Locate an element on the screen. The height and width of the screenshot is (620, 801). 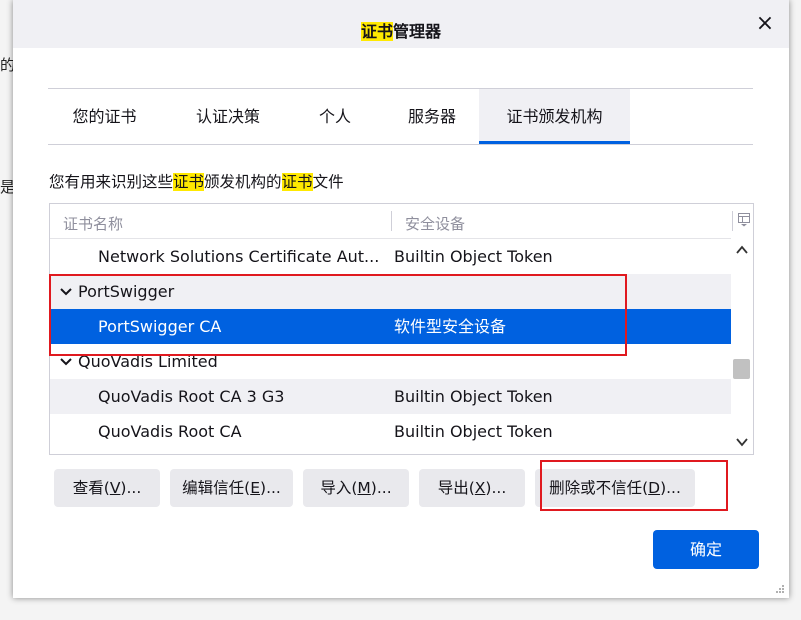
tab-bar: 您的证书 认证决策 个人 服务器 证书颁发机构 is located at coordinates (400, 116).